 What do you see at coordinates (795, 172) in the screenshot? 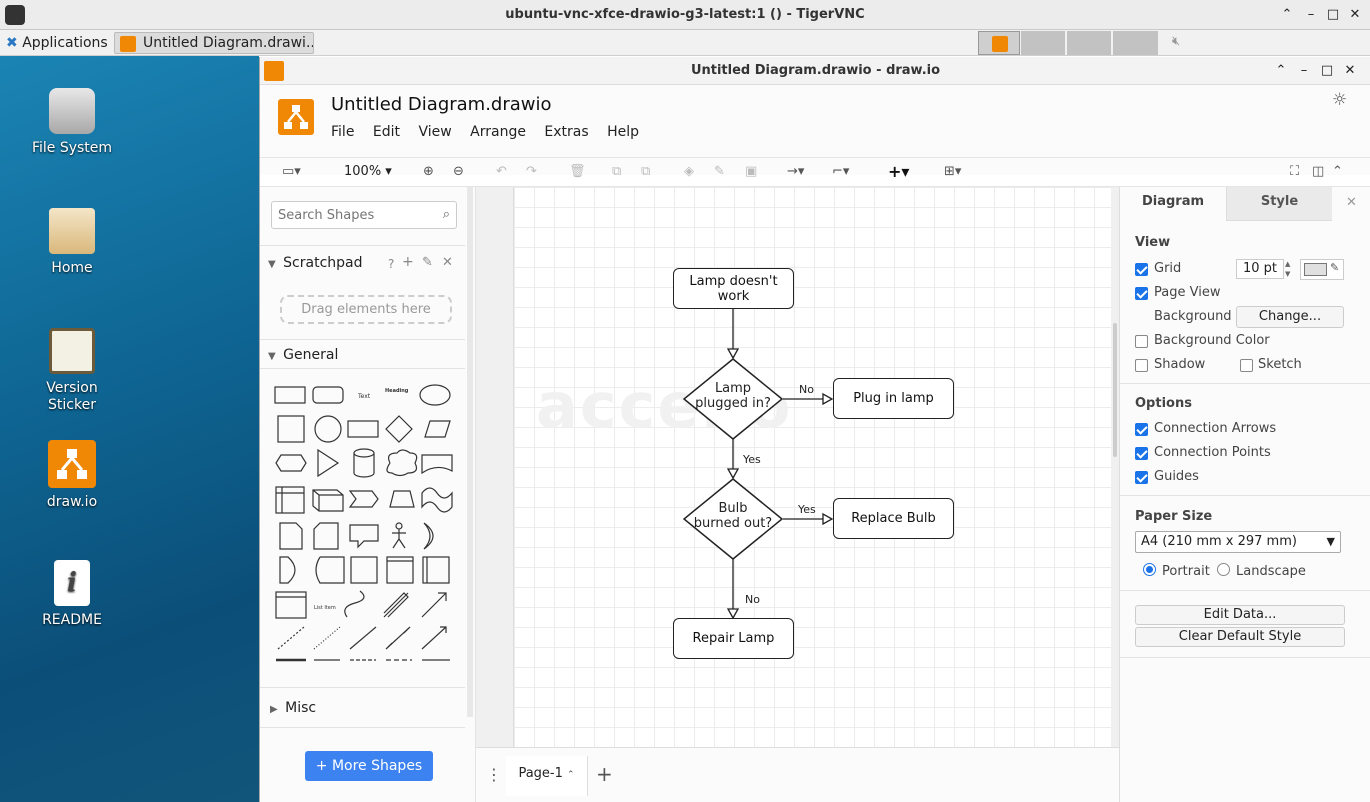
I see `connection-style-icon: →▾` at bounding box center [795, 172].